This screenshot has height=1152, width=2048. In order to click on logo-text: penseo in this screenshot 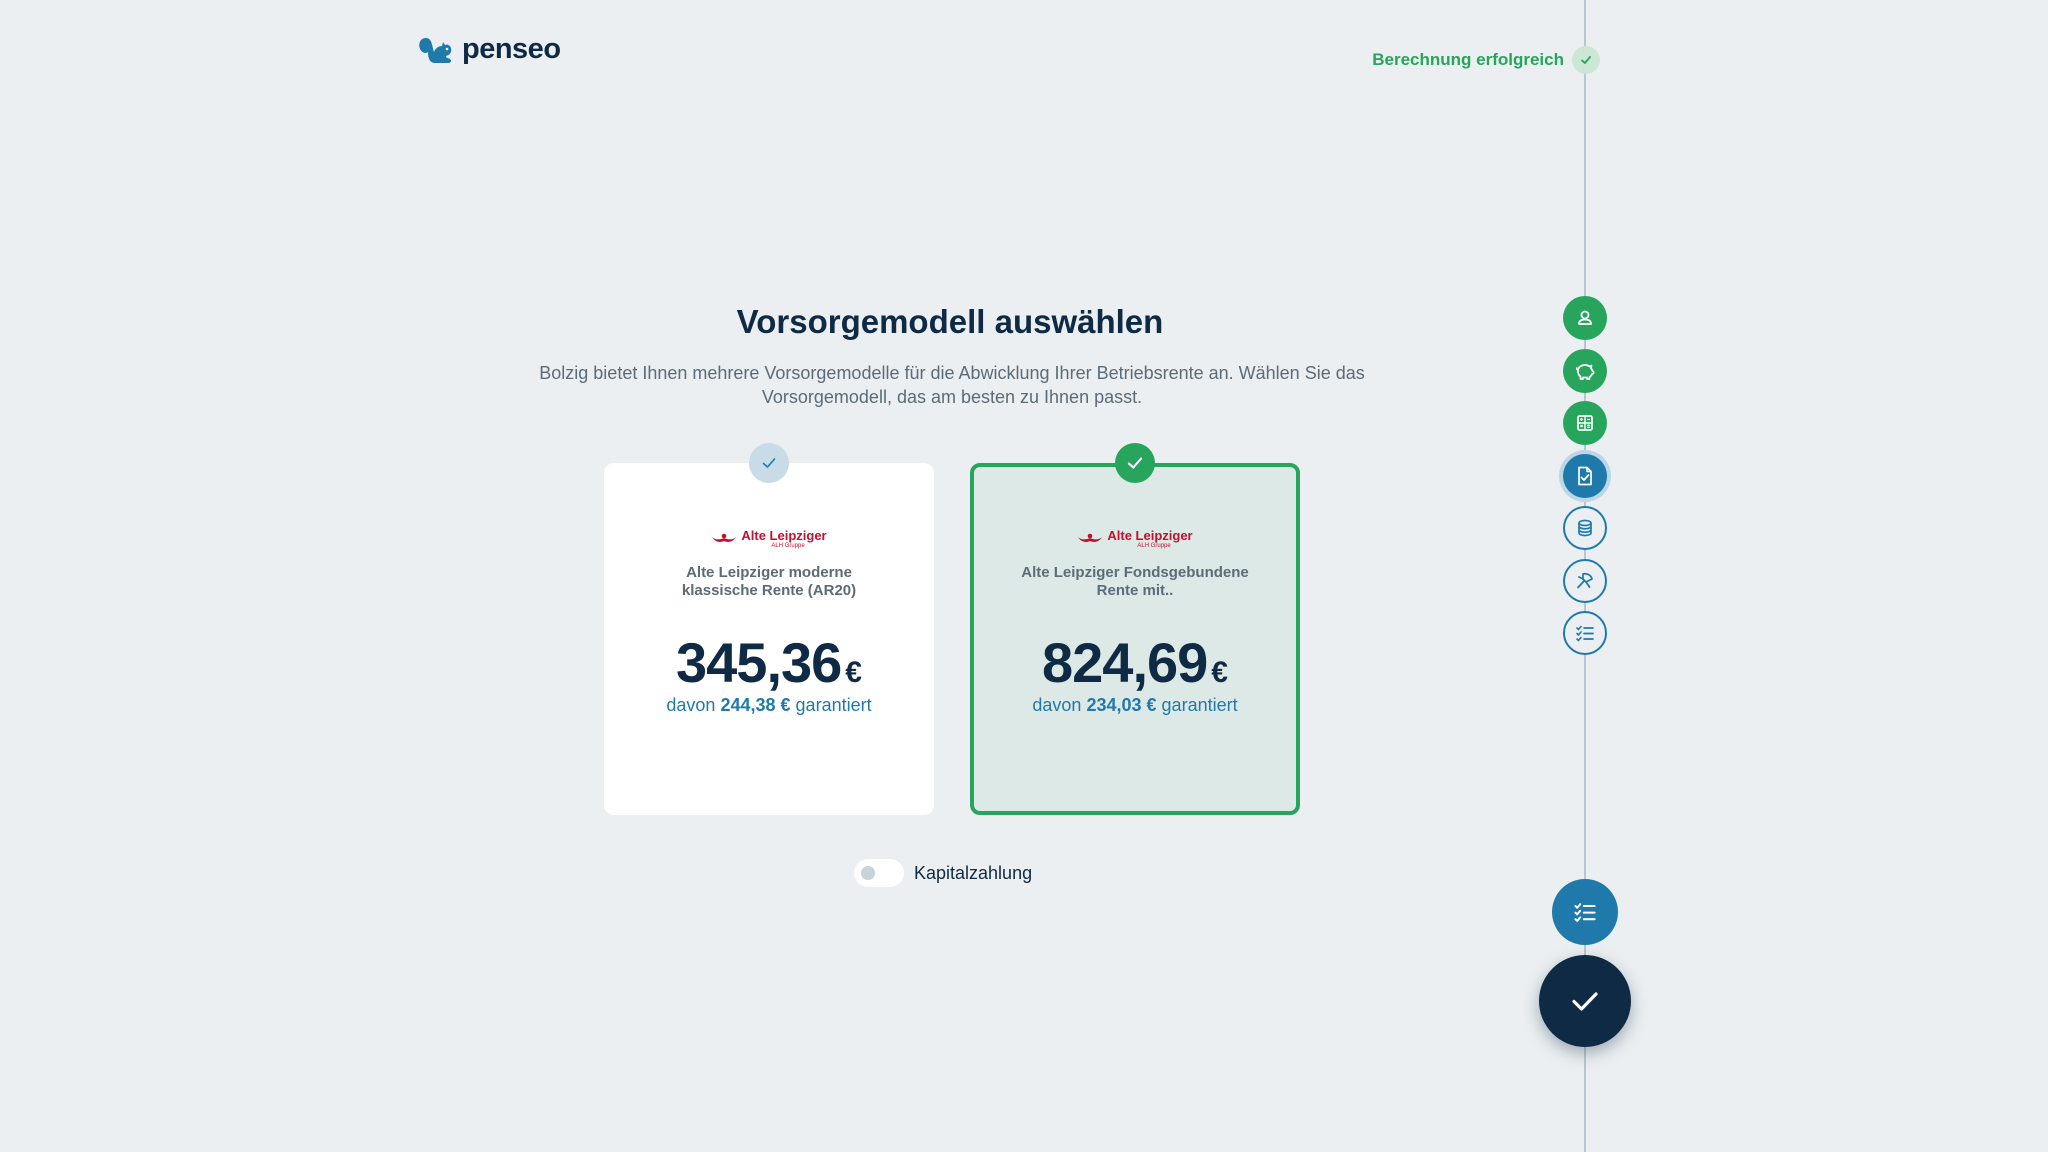, I will do `click(511, 48)`.